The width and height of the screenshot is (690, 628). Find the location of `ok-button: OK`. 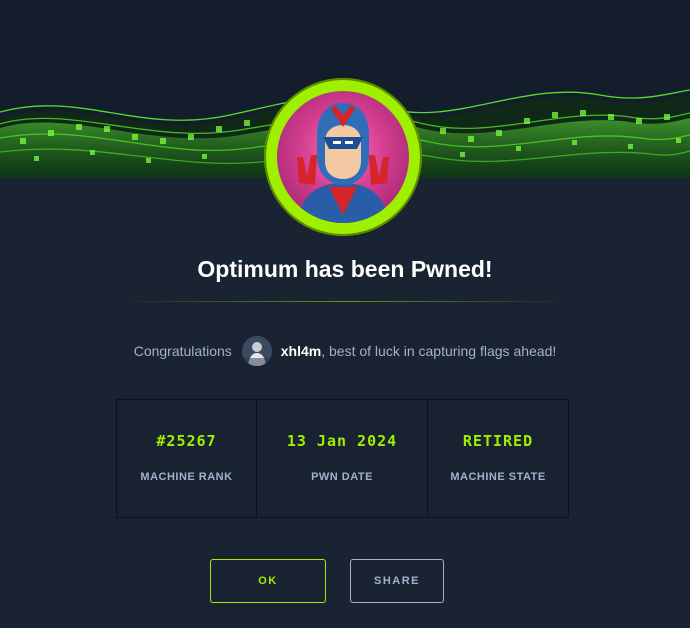

ok-button: OK is located at coordinates (268, 581).